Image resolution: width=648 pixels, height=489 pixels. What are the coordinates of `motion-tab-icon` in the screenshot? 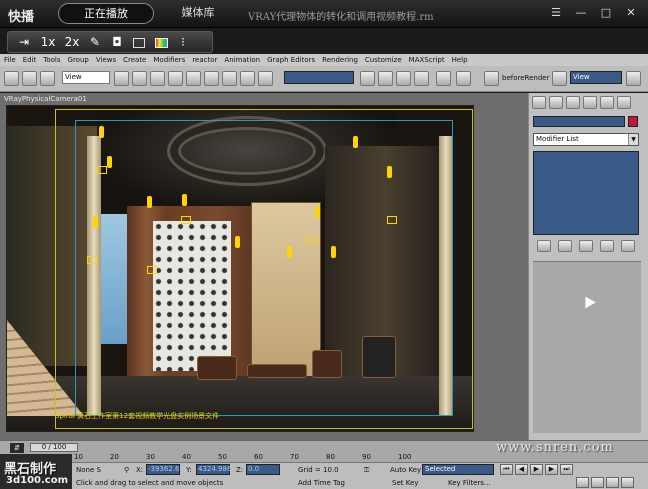 It's located at (590, 102).